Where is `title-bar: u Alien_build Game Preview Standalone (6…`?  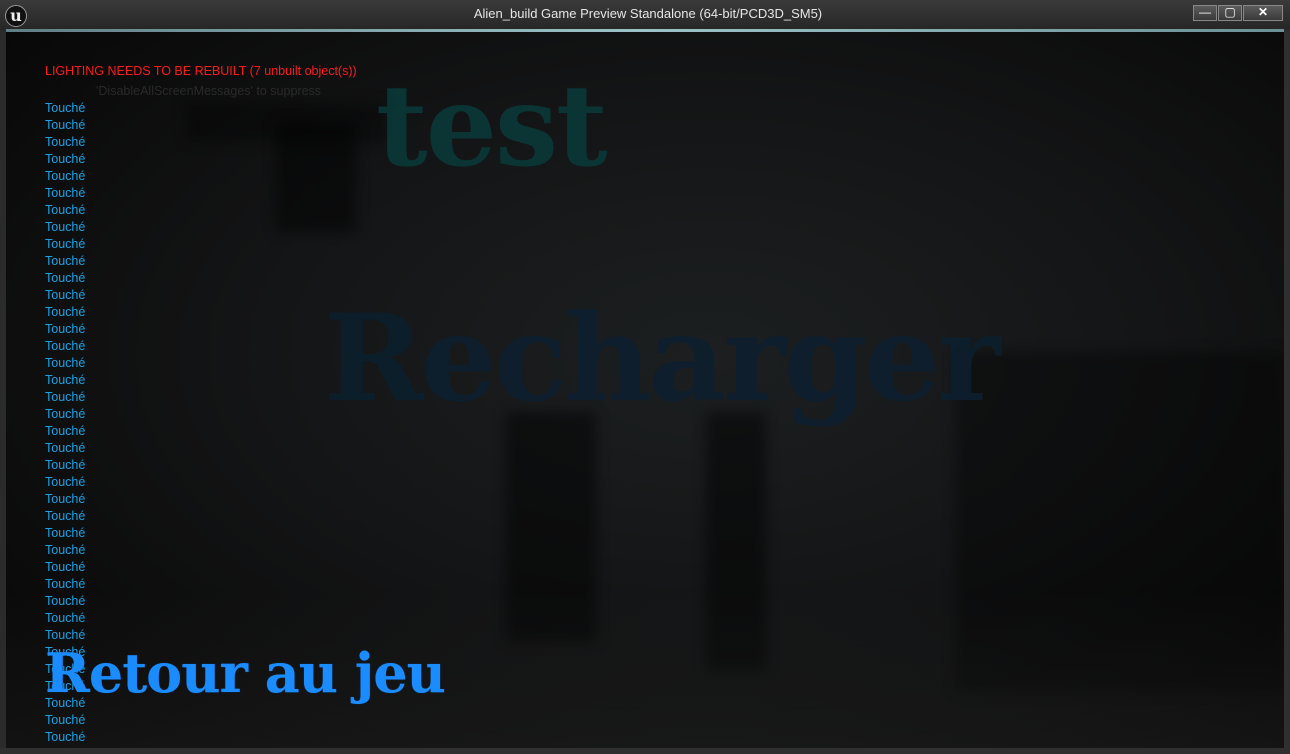 title-bar: u Alien_build Game Preview Standalone (6… is located at coordinates (645, 15).